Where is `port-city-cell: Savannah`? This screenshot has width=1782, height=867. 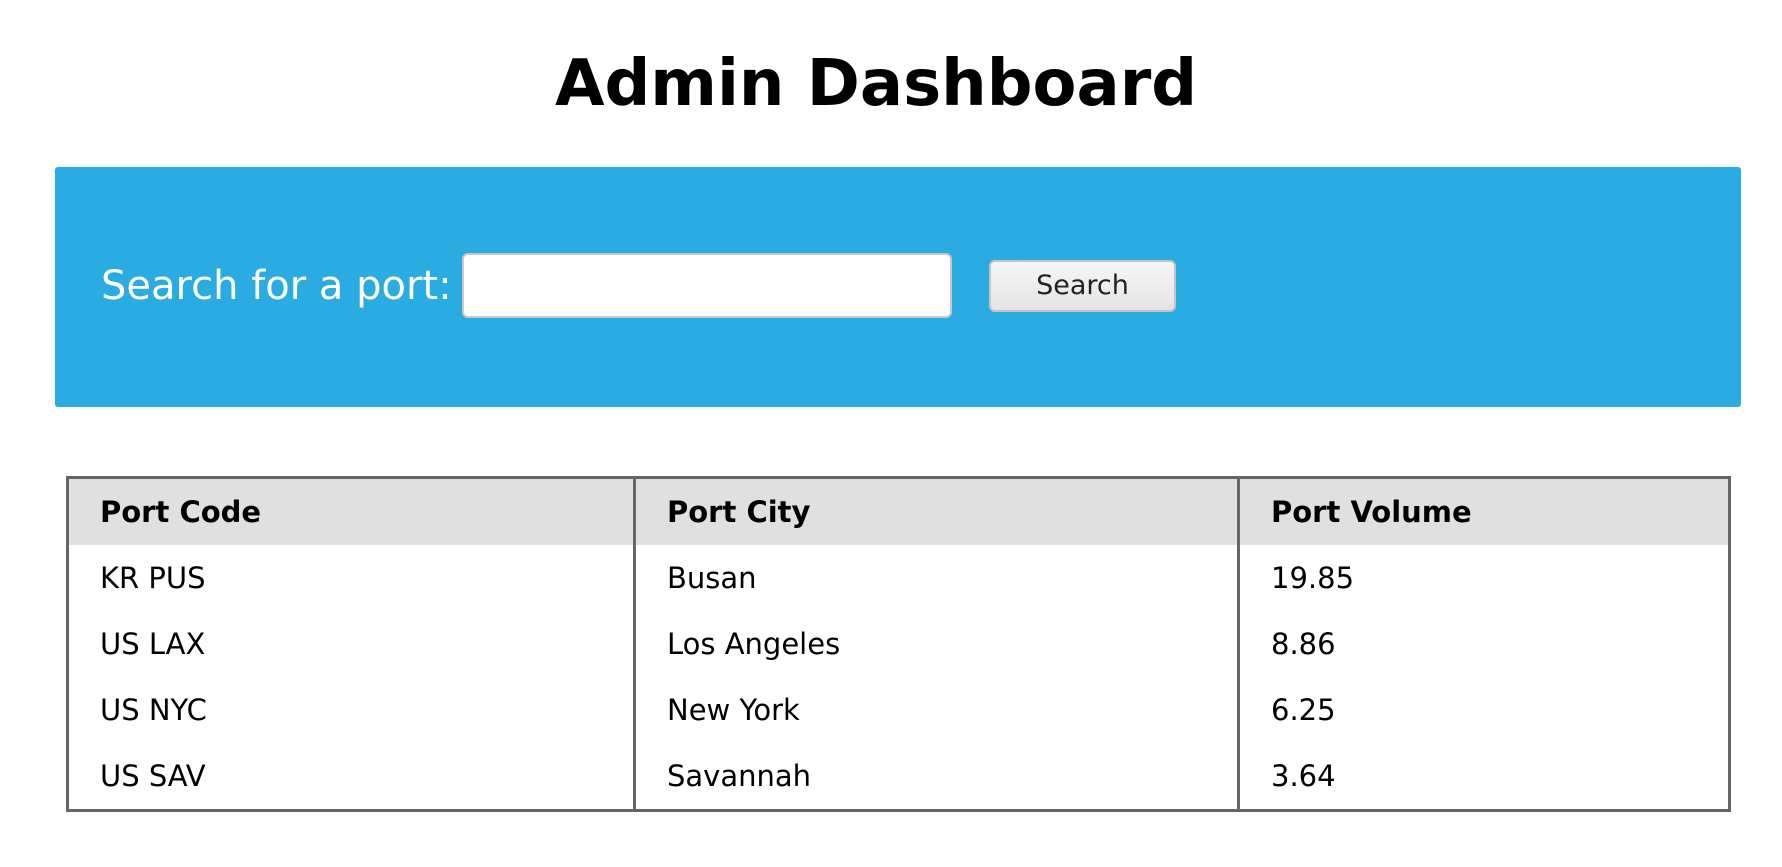 port-city-cell: Savannah is located at coordinates (936, 777).